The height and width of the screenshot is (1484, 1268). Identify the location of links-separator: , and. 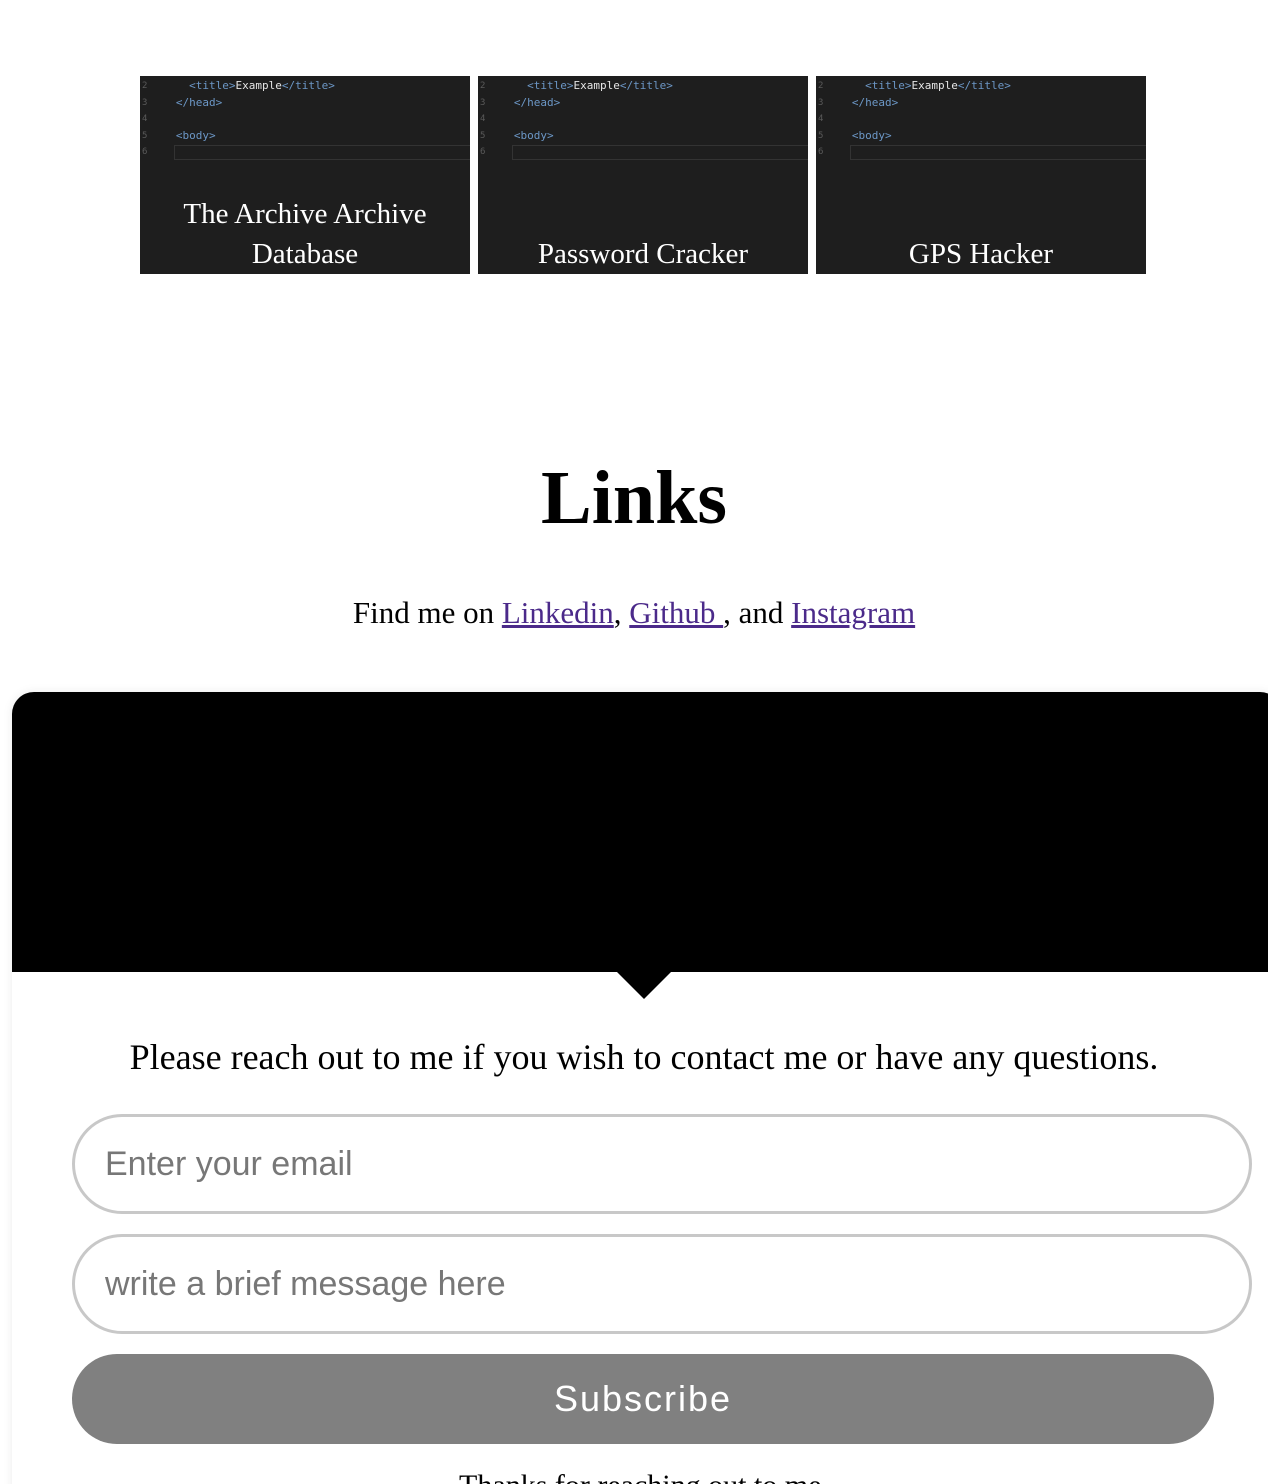
(757, 612).